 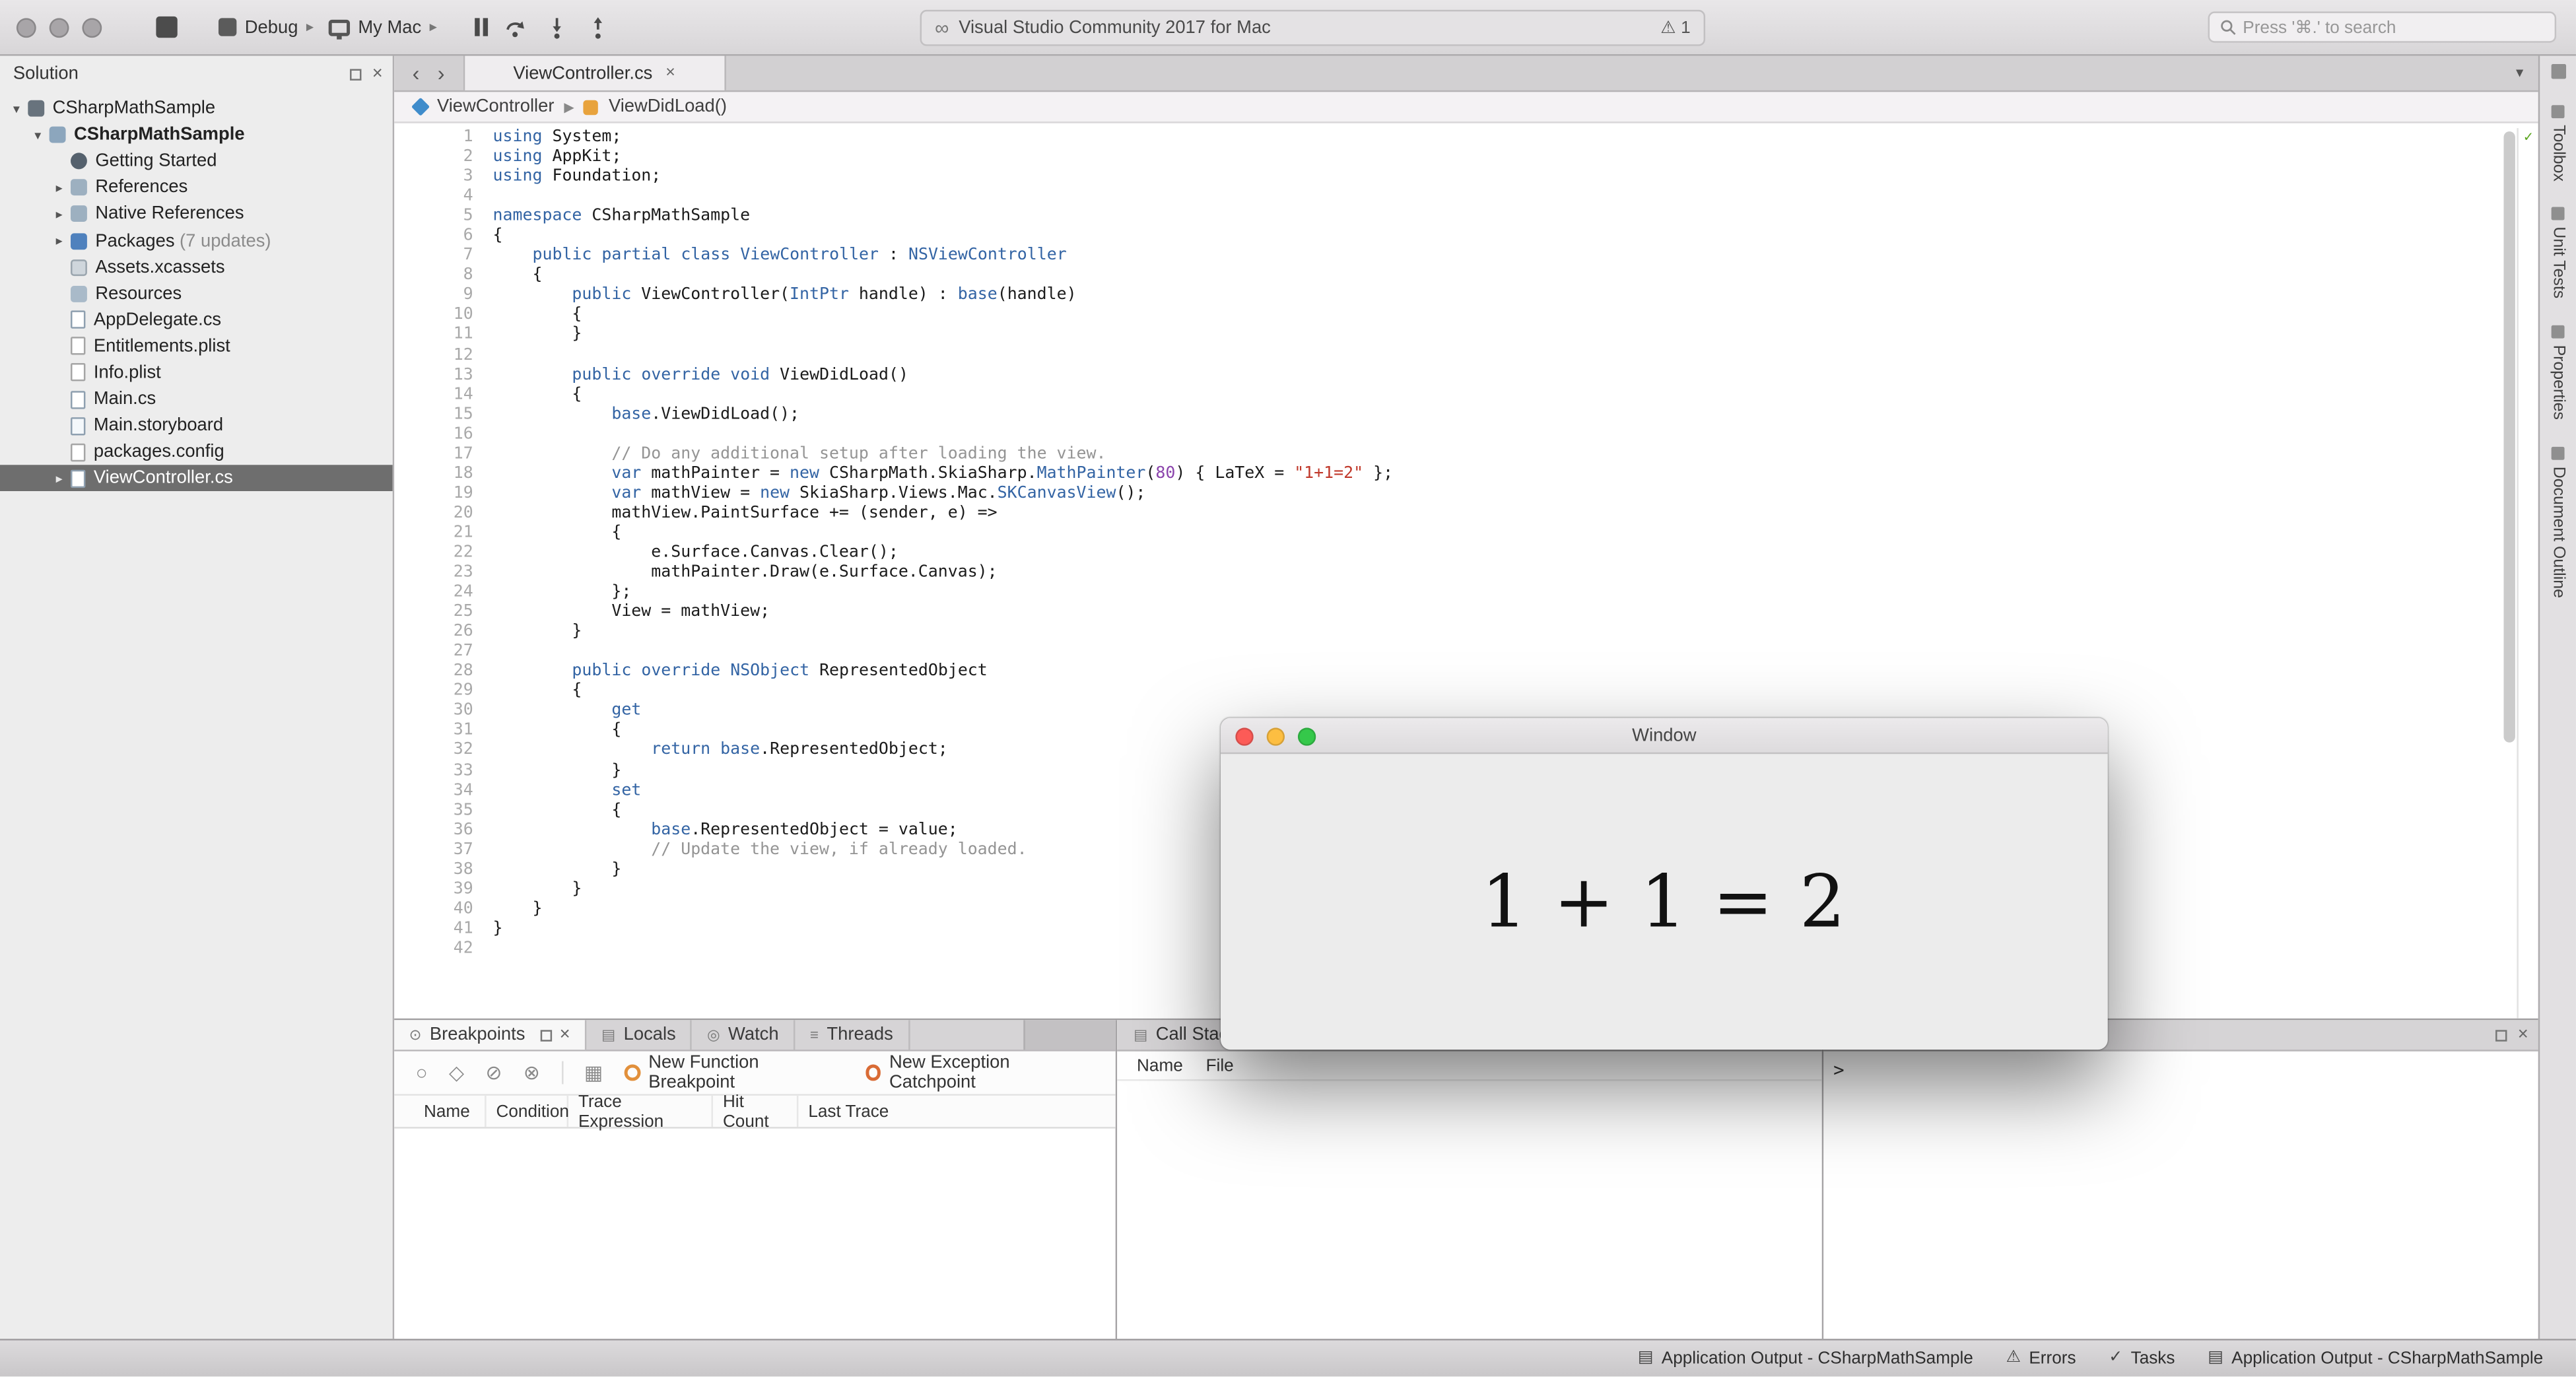 I want to click on code-line: using System;, so click(x=1497, y=138).